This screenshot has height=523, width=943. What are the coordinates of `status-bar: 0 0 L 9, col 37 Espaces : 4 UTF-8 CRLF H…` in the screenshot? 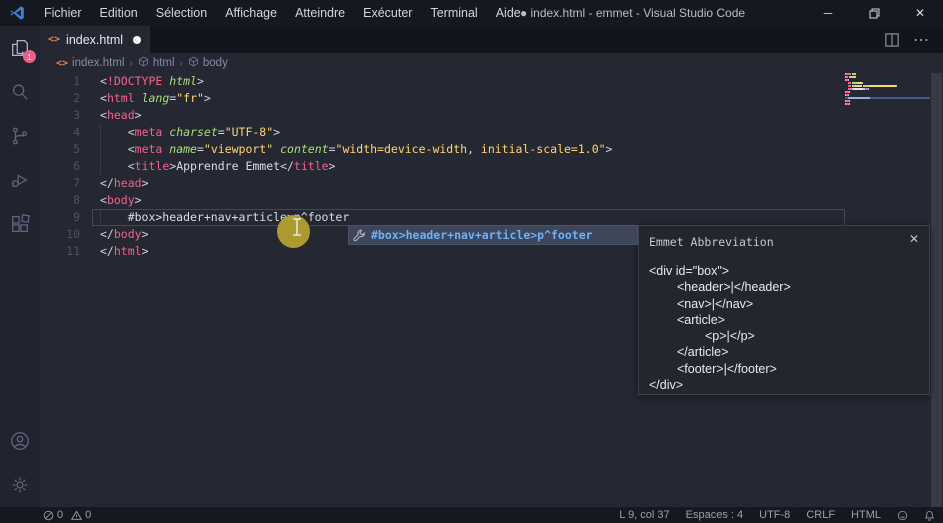 It's located at (471, 515).